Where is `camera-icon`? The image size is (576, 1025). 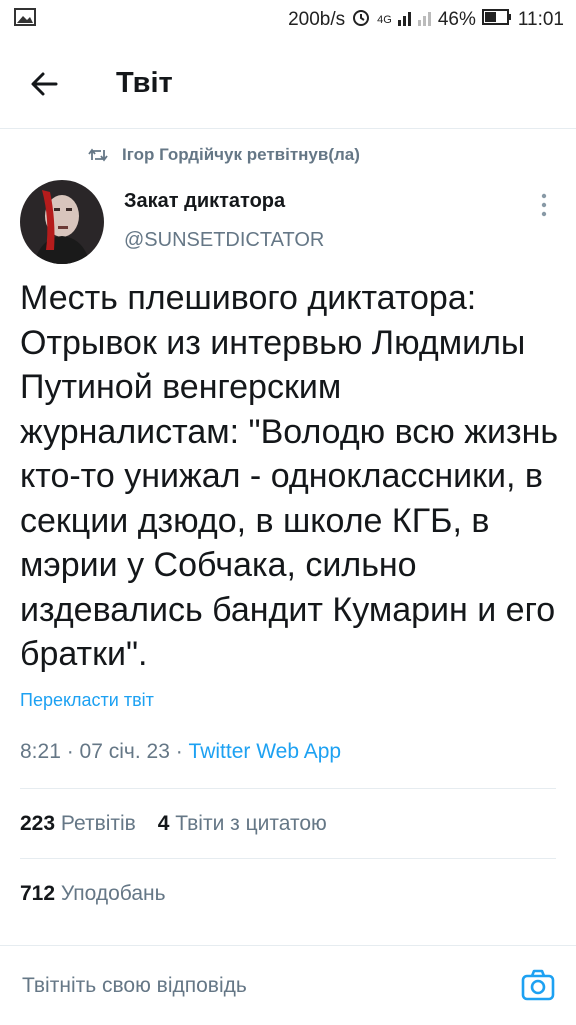
camera-icon is located at coordinates (538, 985).